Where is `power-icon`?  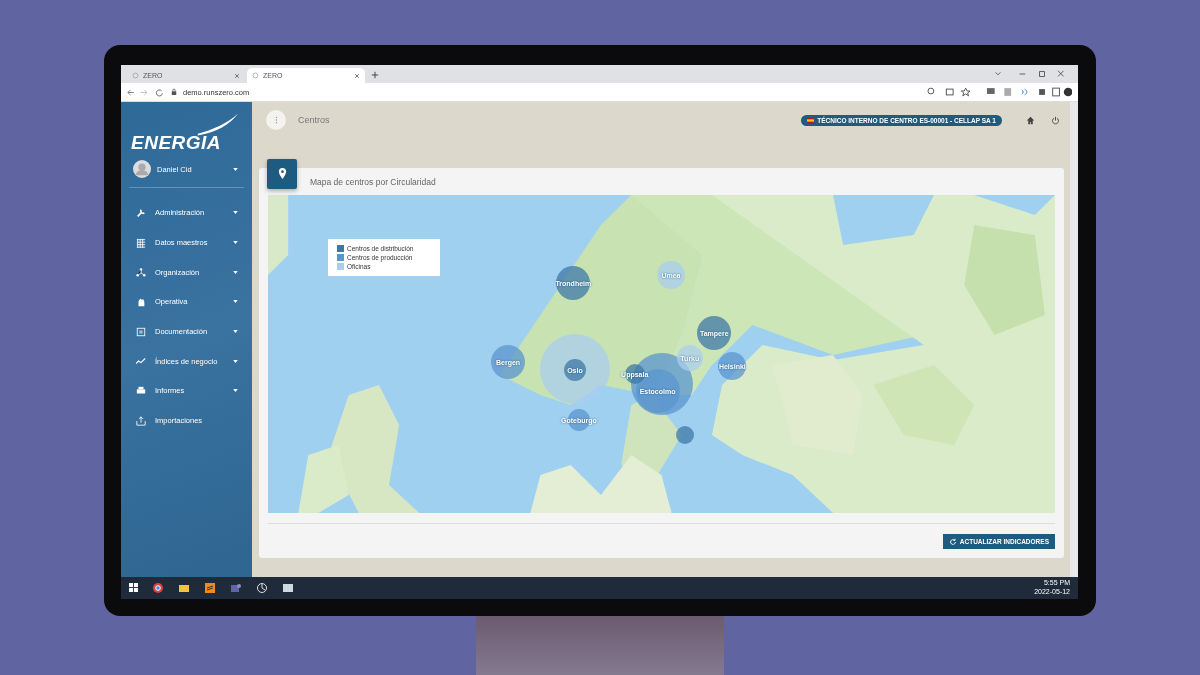
power-icon is located at coordinates (1055, 120).